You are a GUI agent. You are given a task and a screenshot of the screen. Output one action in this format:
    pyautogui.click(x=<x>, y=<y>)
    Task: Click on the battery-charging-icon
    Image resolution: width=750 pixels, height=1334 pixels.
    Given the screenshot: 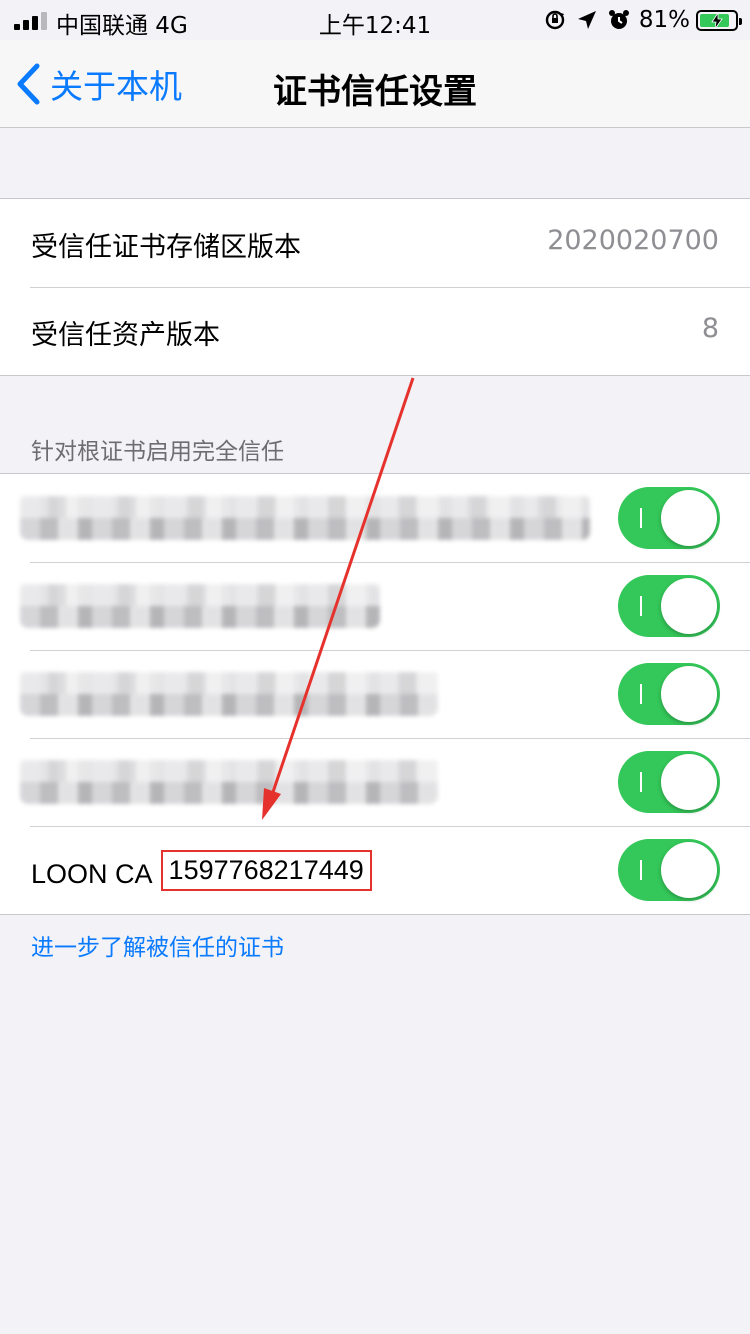 What is the action you would take?
    pyautogui.click(x=719, y=20)
    